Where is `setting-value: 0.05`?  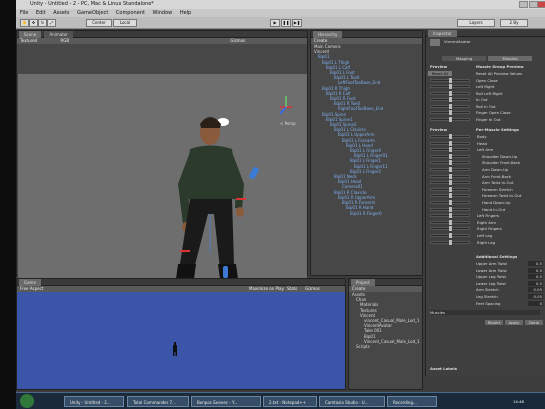 setting-value: 0.05 is located at coordinates (535, 296).